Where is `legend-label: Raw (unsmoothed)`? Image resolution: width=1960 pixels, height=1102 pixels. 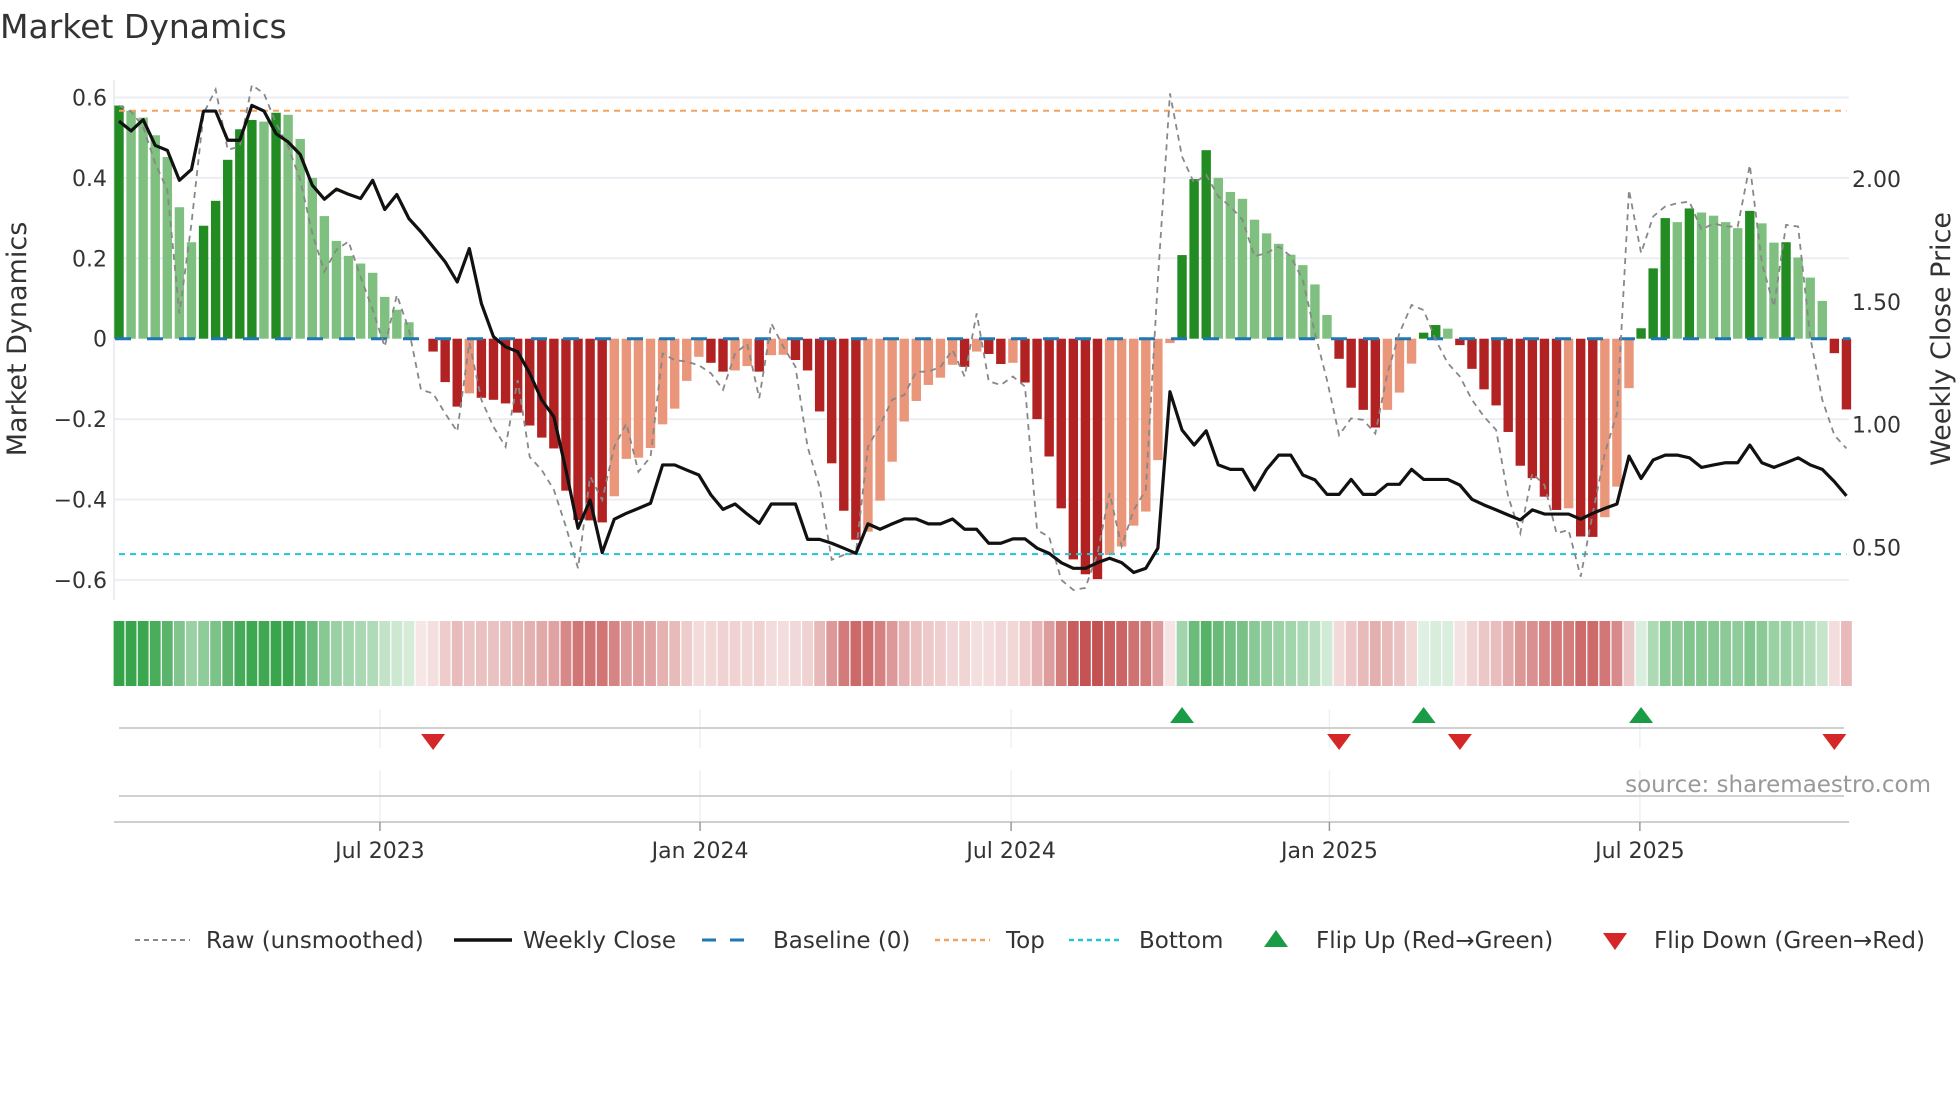
legend-label: Raw (unsmoothed) is located at coordinates (315, 941).